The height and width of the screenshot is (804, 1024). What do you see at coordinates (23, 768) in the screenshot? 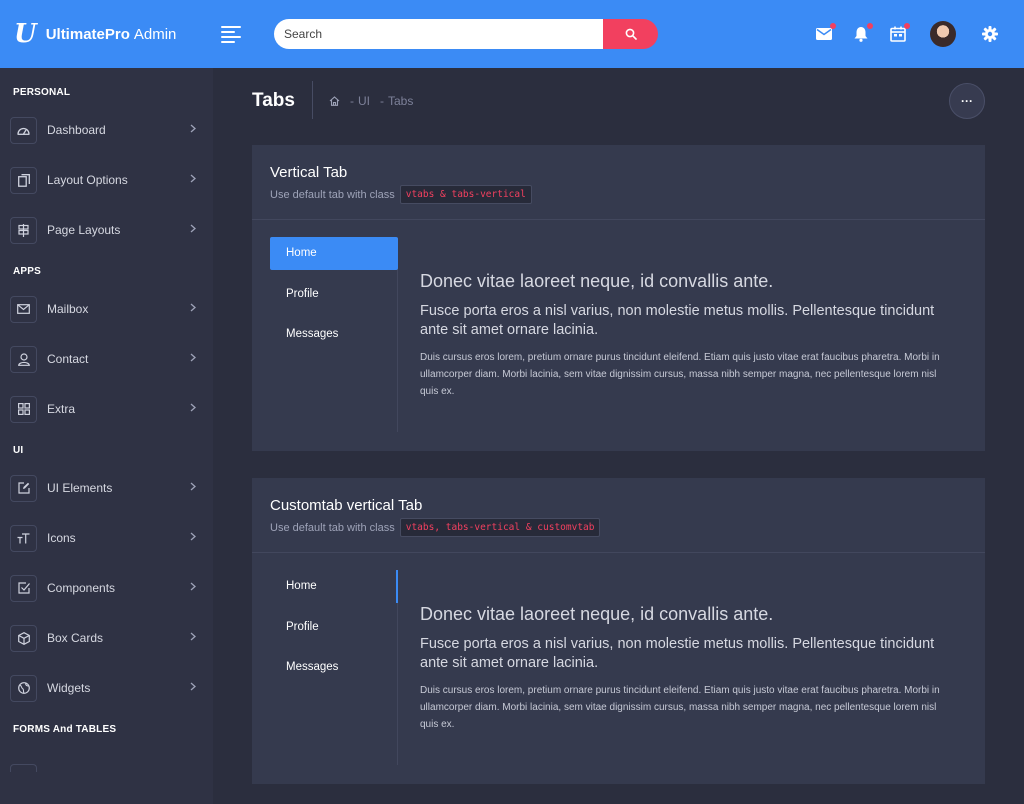
I see `form-icon` at bounding box center [23, 768].